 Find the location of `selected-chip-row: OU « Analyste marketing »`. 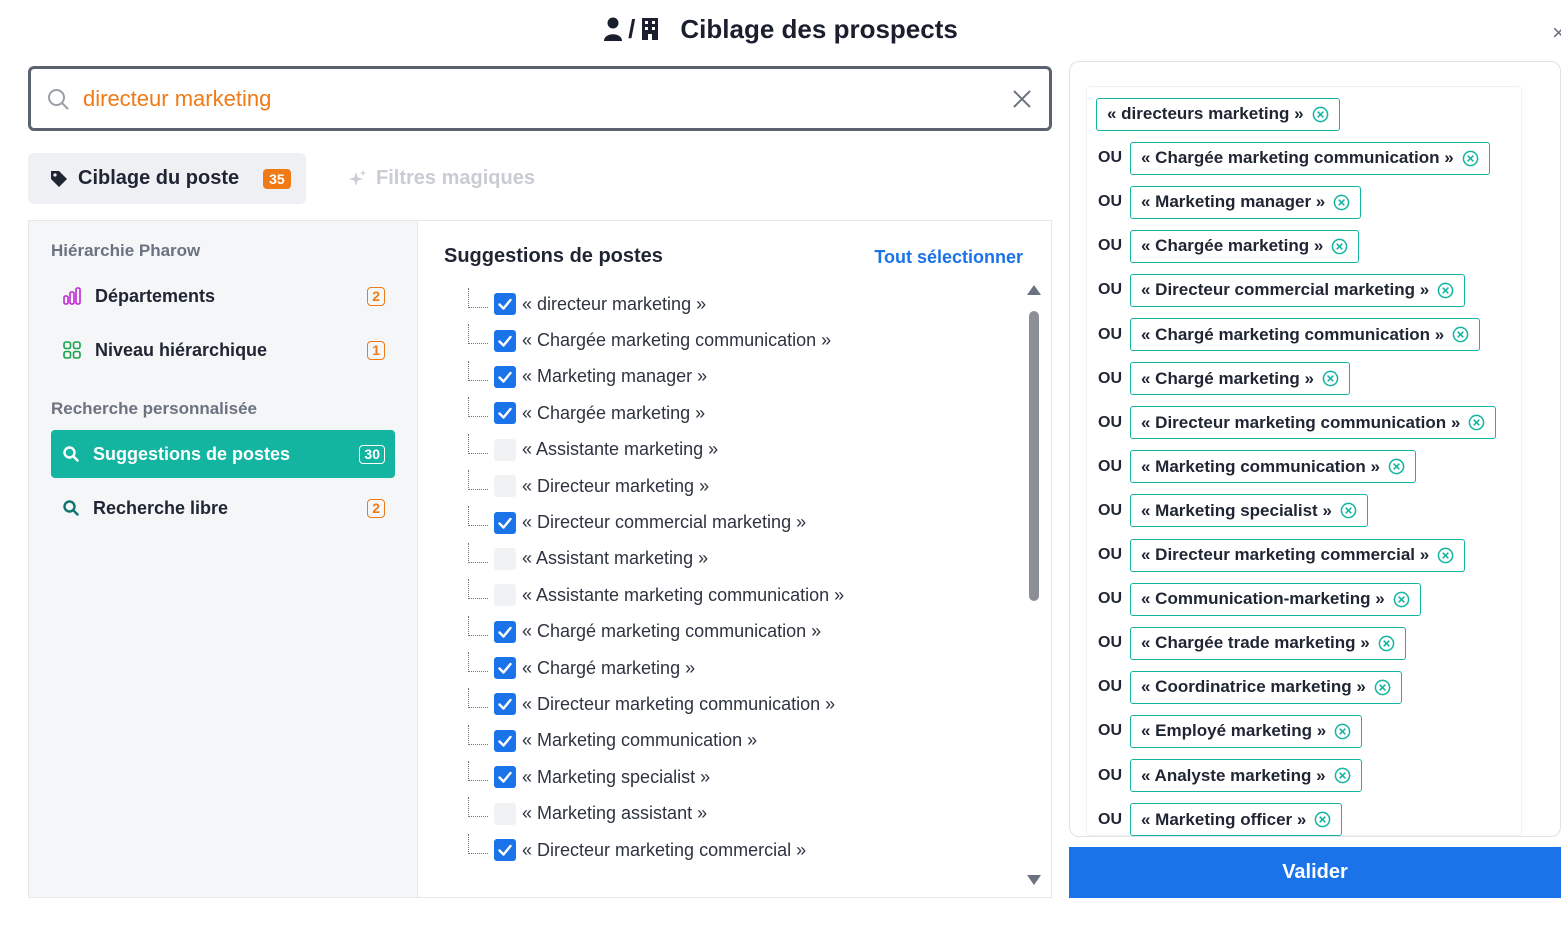

selected-chip-row: OU « Analyste marketing » is located at coordinates (1224, 776).